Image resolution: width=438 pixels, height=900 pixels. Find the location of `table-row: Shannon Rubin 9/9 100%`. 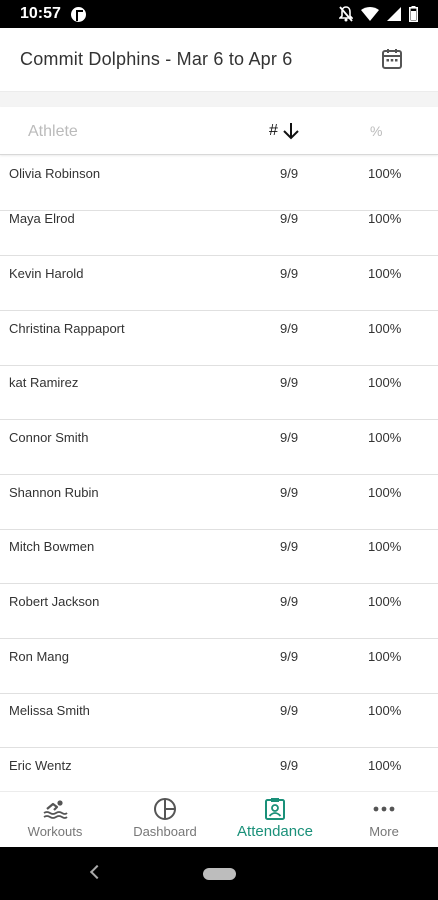

table-row: Shannon Rubin 9/9 100% is located at coordinates (219, 502).